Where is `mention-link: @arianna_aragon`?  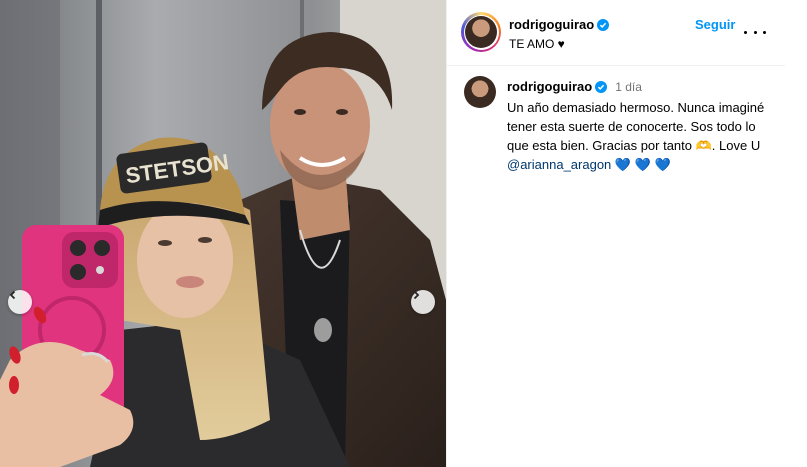
mention-link: @arianna_aragon is located at coordinates (559, 164).